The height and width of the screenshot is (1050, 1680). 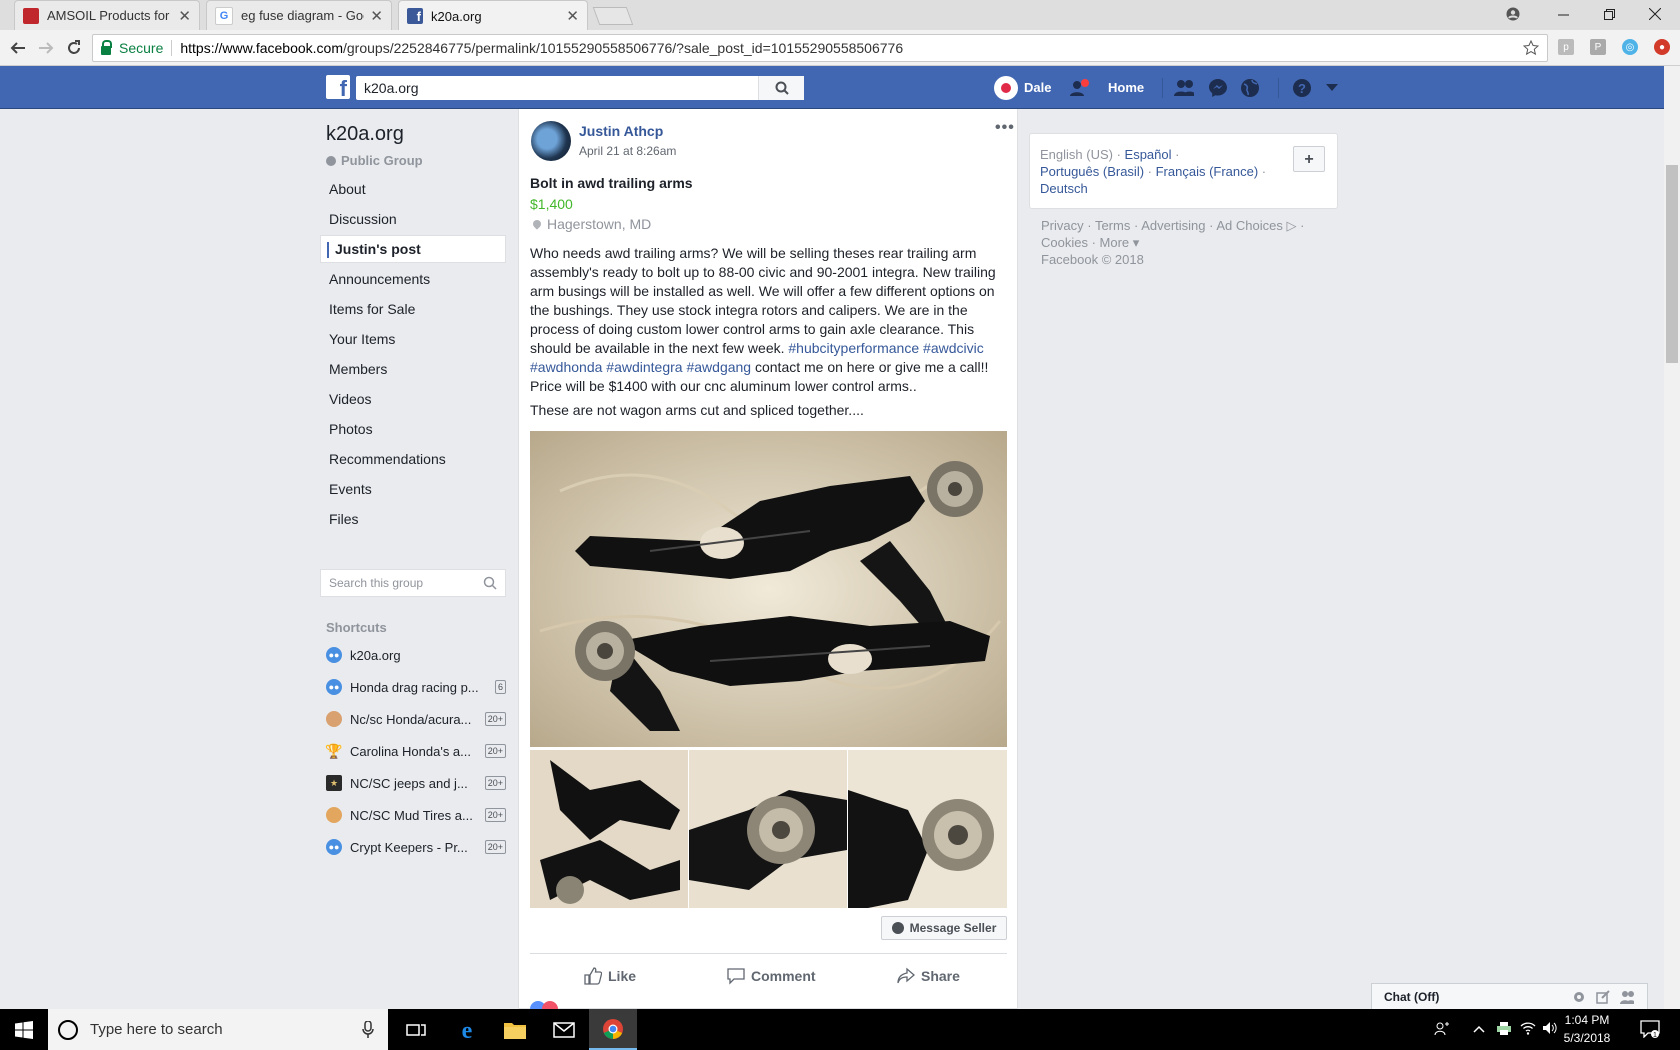 What do you see at coordinates (928, 976) in the screenshot?
I see `share-button: Share` at bounding box center [928, 976].